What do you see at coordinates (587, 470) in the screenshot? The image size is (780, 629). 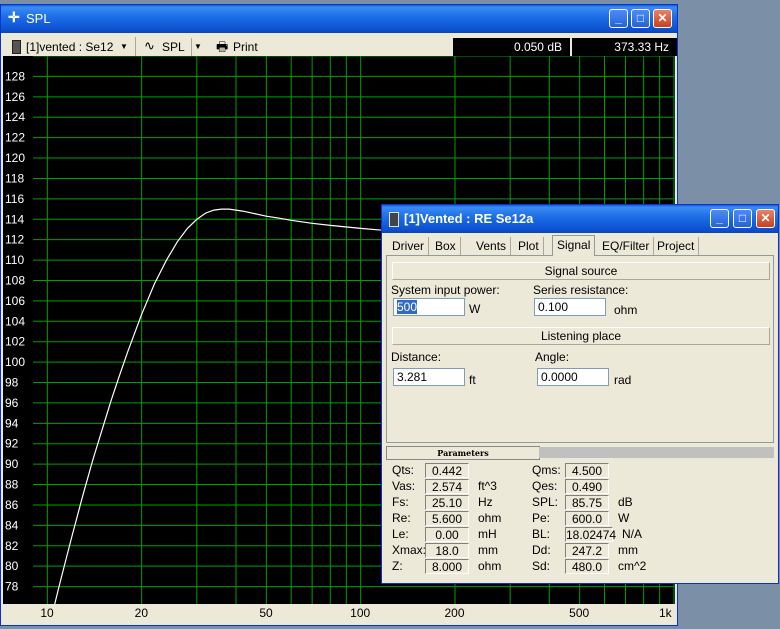 I see `param-value: 4.500` at bounding box center [587, 470].